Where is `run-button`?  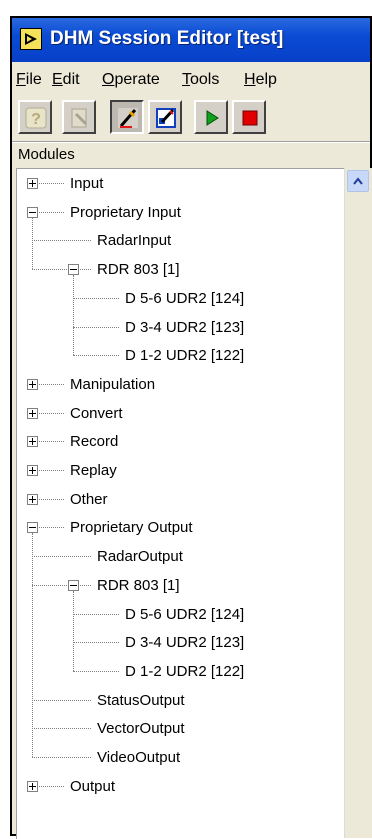
run-button is located at coordinates (211, 117).